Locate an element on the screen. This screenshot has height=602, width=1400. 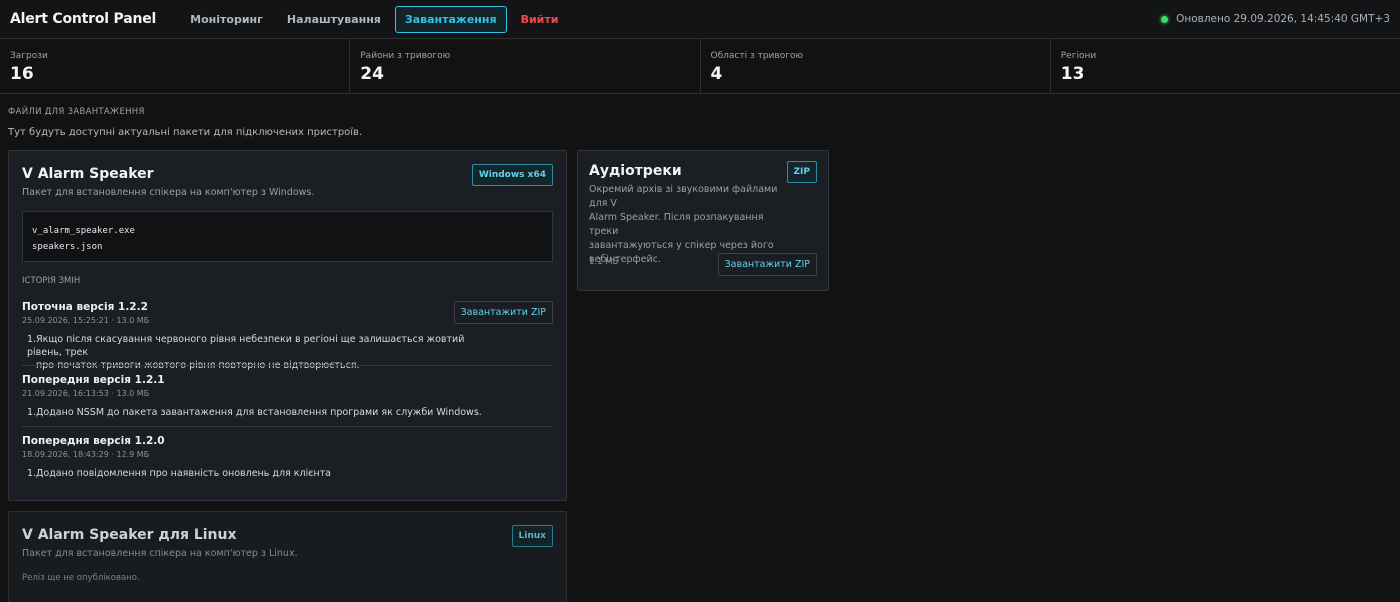
format-badge: ZIP is located at coordinates (801, 172).